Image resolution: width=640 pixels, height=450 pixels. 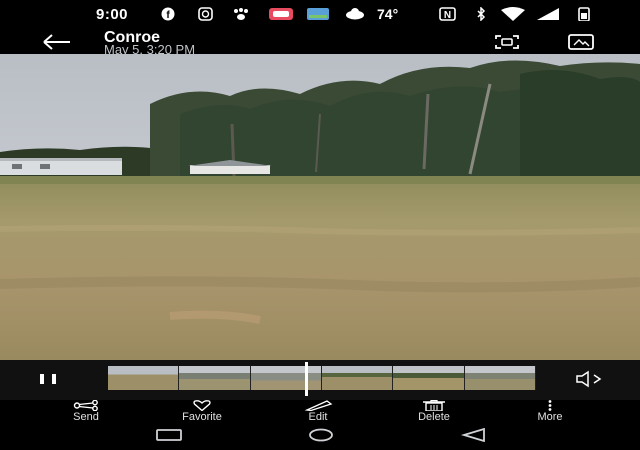 What do you see at coordinates (355, 14) in the screenshot?
I see `weather-icon` at bounding box center [355, 14].